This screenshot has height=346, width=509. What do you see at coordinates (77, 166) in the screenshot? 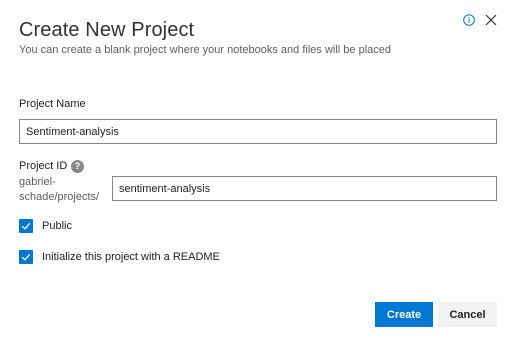
I see `help-icon: ?` at bounding box center [77, 166].